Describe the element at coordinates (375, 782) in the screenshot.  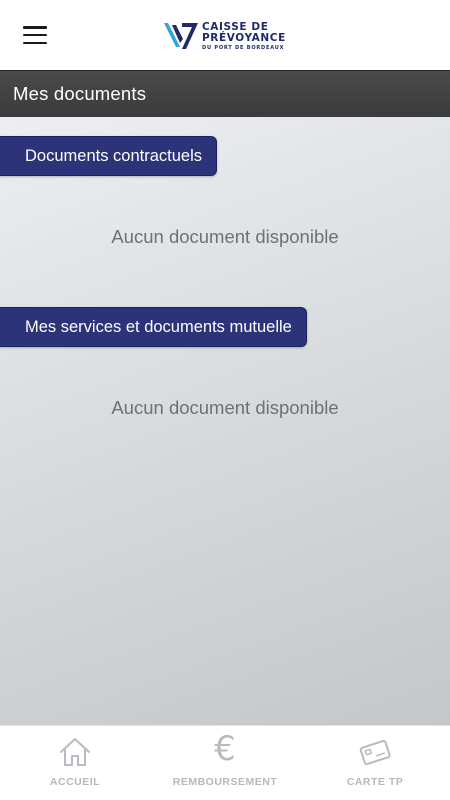
I see `nav-label-carte-tp: CARTE TP` at that location.